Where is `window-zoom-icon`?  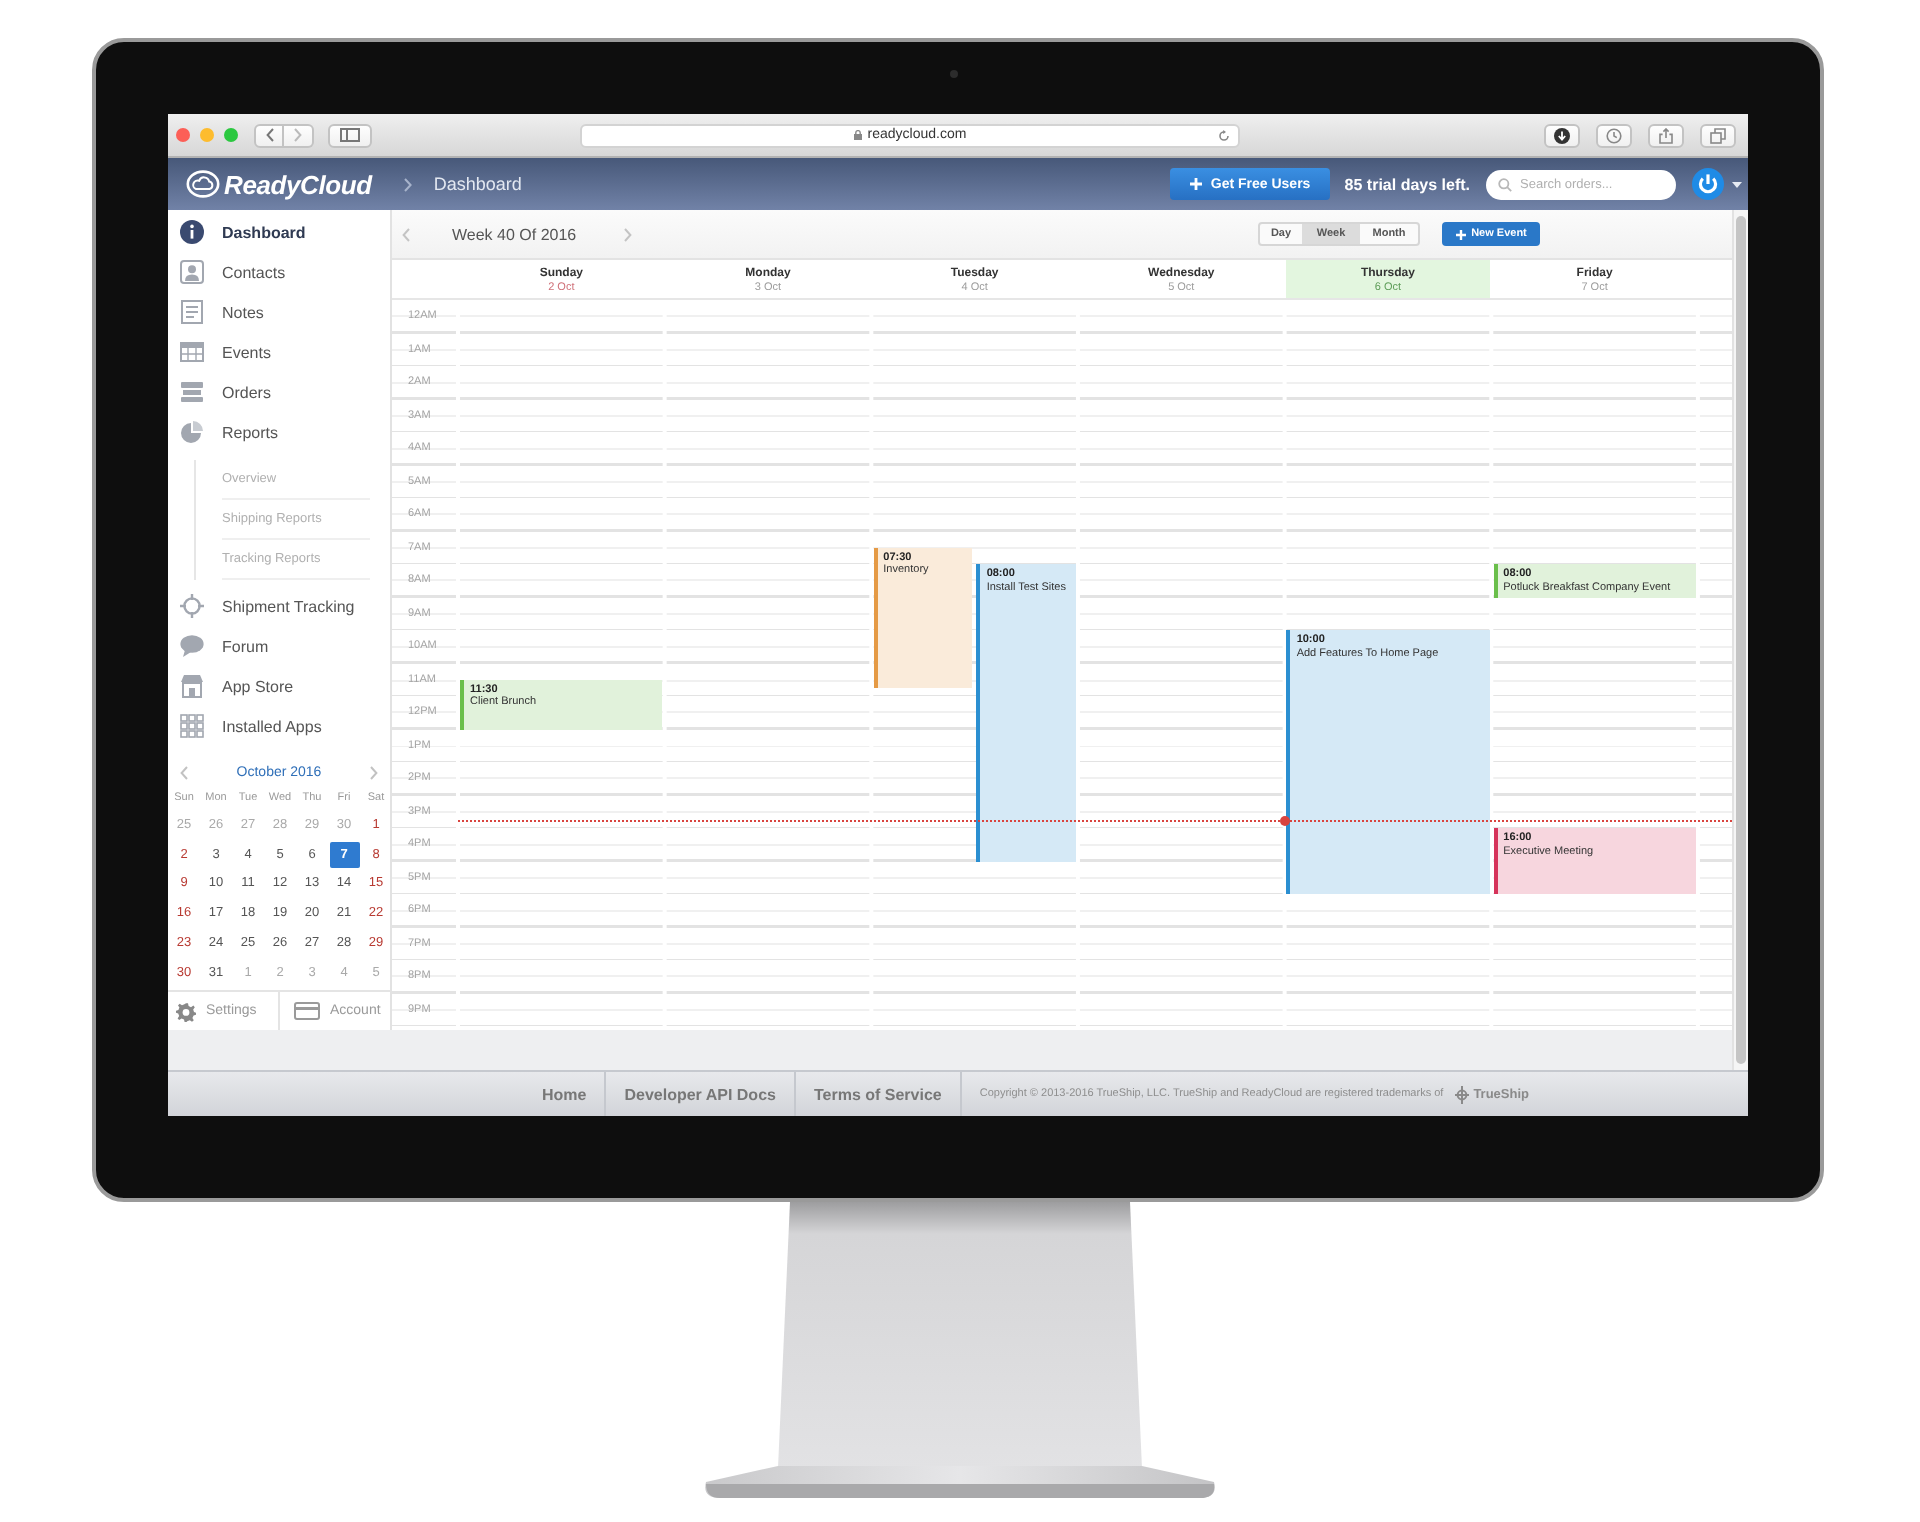
window-zoom-icon is located at coordinates (231, 135).